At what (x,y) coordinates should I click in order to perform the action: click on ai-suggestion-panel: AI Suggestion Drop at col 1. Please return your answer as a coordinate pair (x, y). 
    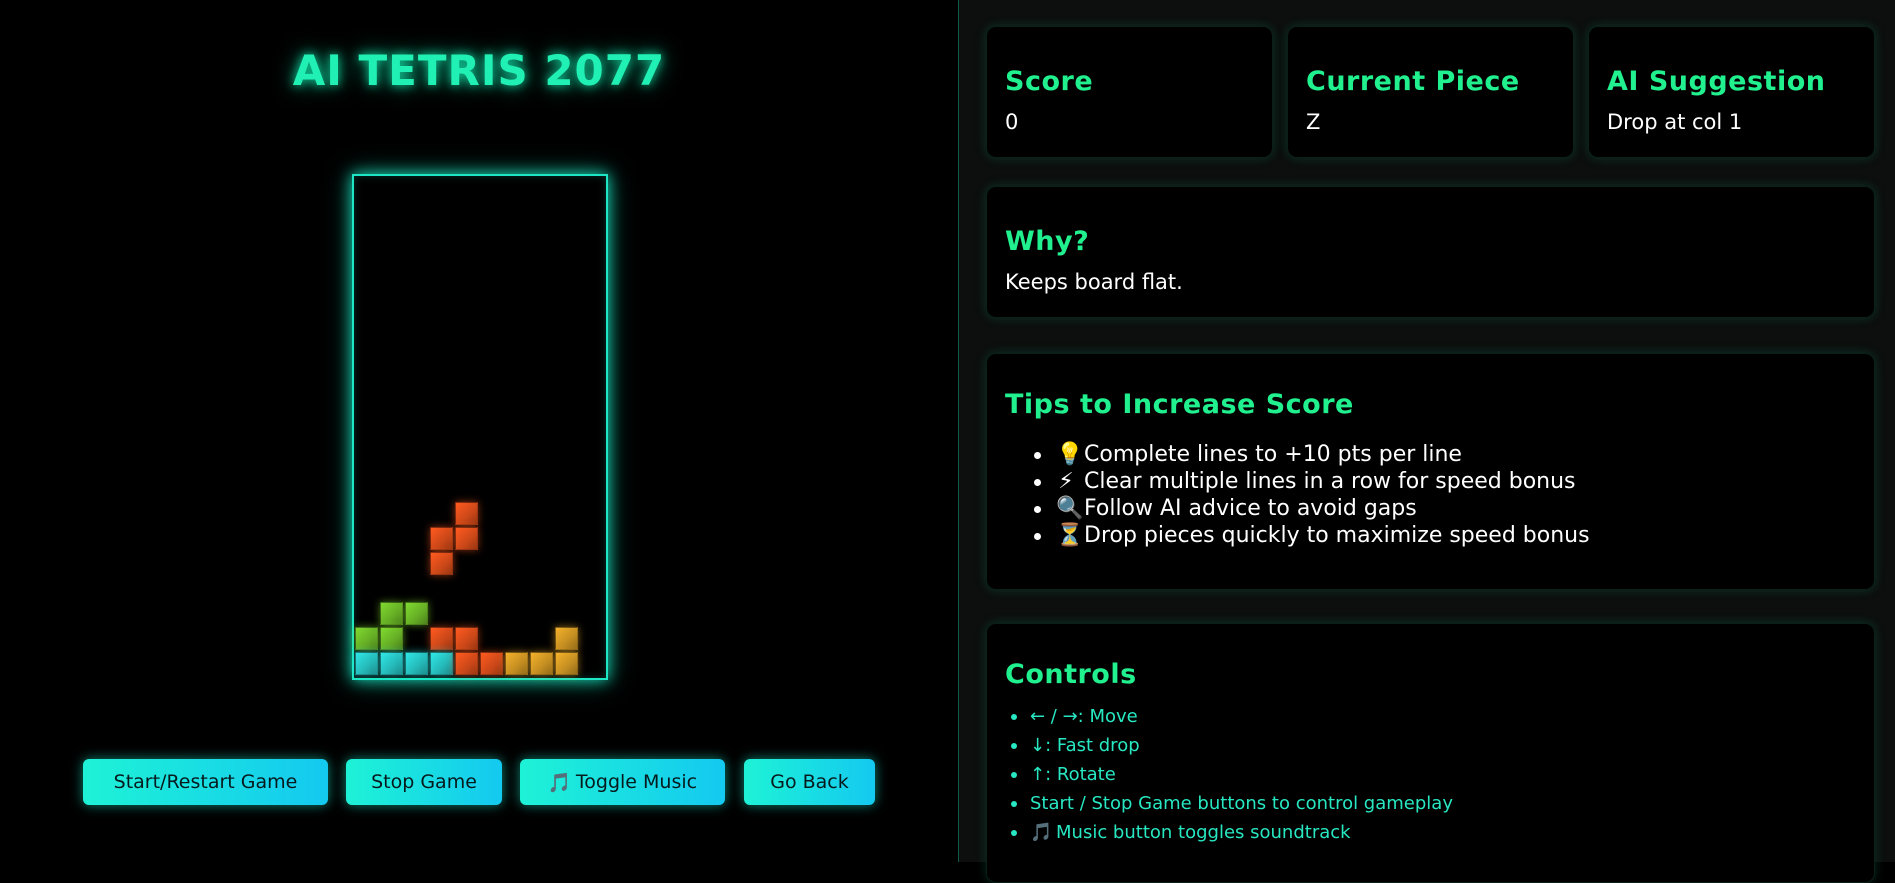
    Looking at the image, I should click on (1731, 92).